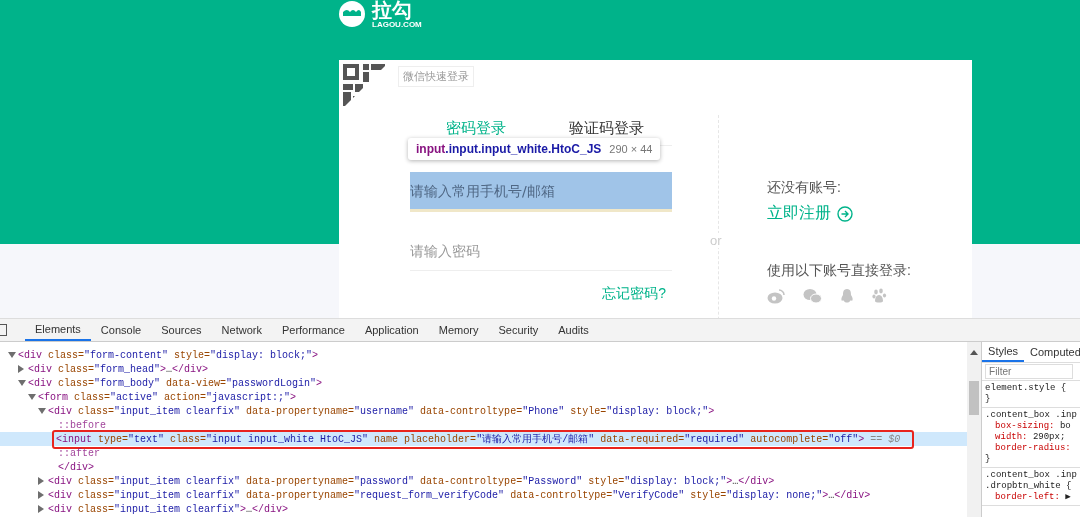 The height and width of the screenshot is (517, 1080). What do you see at coordinates (1033, 426) in the screenshot?
I see `css-declaration: box-sizing: bo` at bounding box center [1033, 426].